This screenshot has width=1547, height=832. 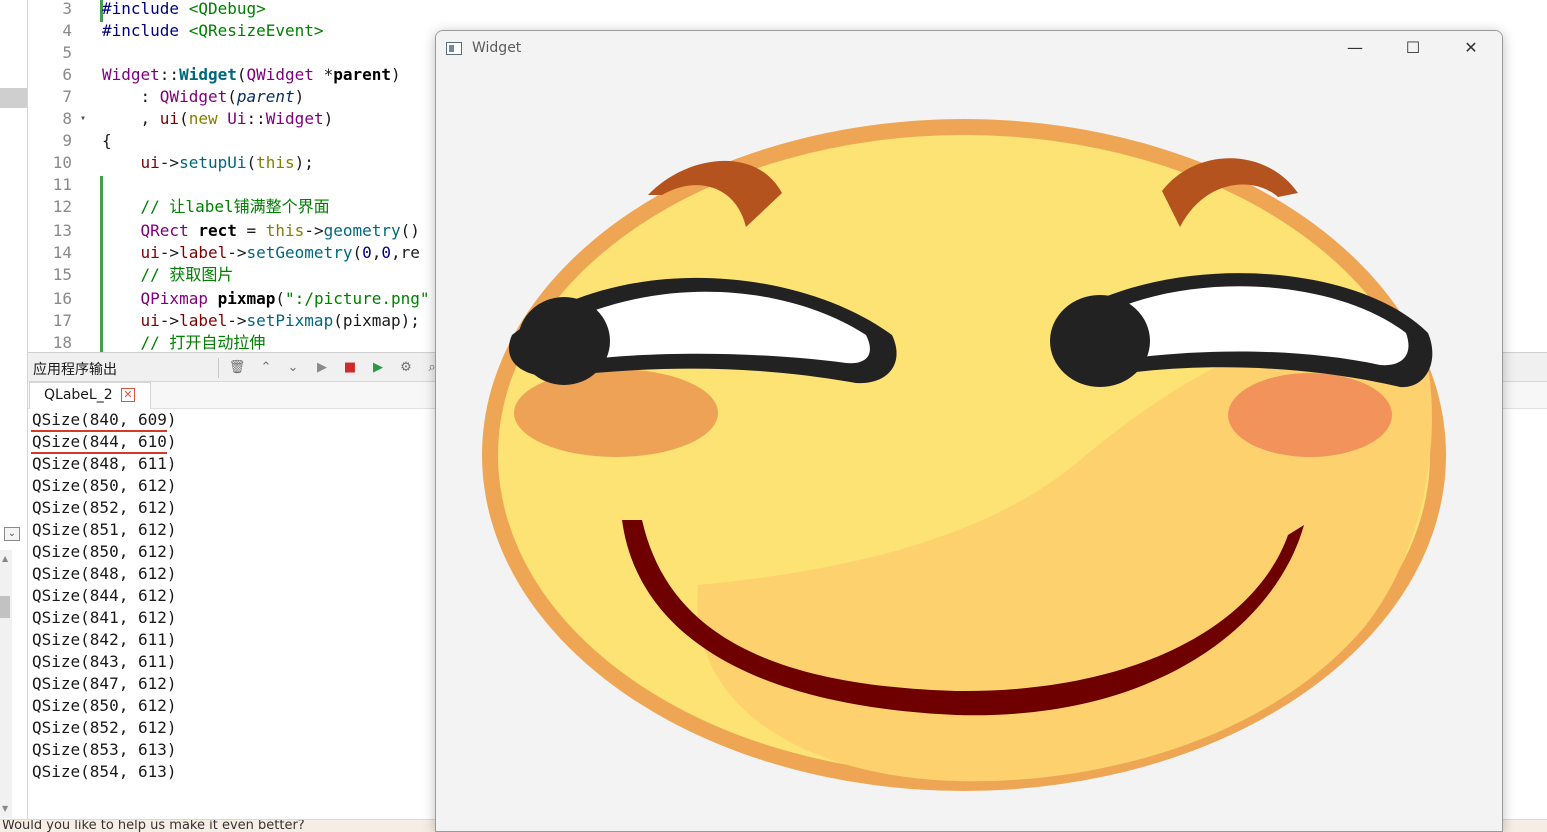 I want to click on code-text: #include <QResizeEvent>, so click(x=213, y=31).